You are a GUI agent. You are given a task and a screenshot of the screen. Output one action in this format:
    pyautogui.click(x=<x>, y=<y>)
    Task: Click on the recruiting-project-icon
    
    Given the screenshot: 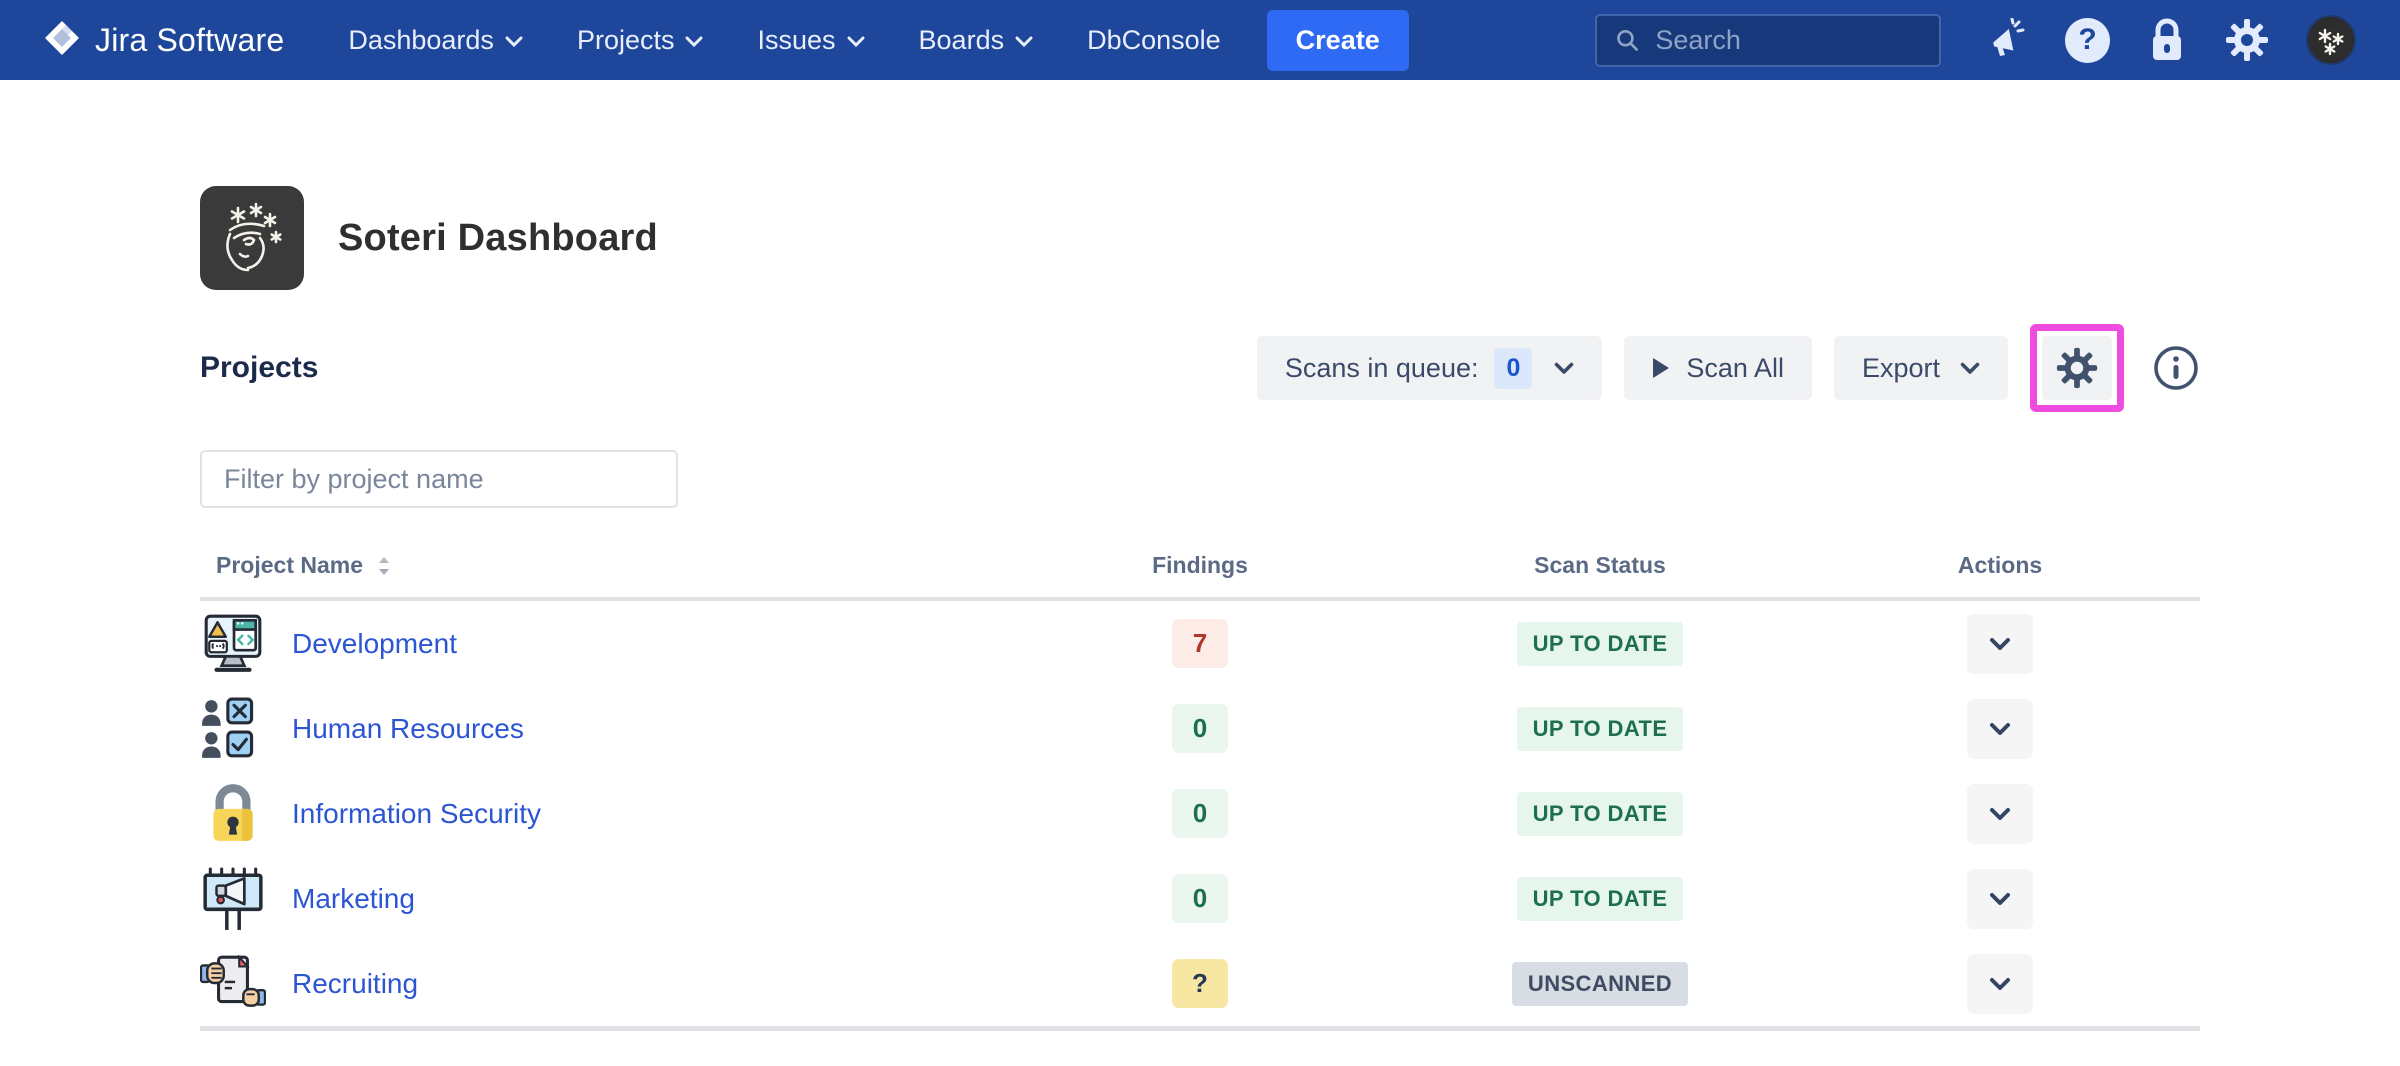 What is the action you would take?
    pyautogui.click(x=233, y=980)
    